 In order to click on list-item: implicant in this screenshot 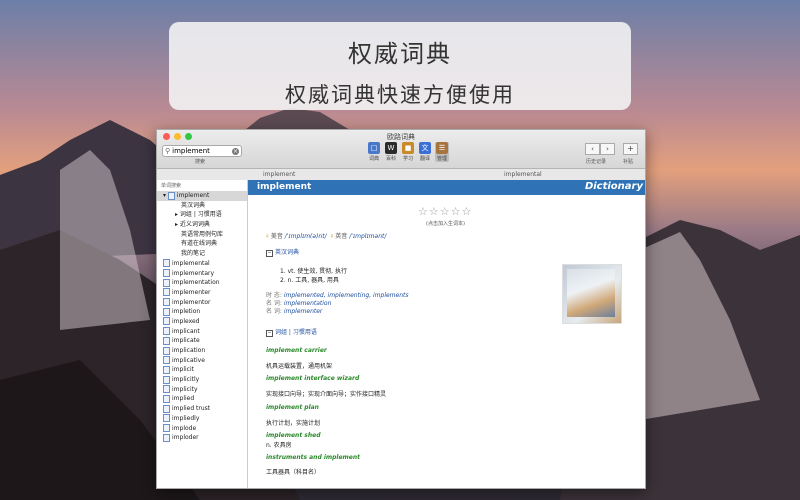, I will do `click(202, 332)`.